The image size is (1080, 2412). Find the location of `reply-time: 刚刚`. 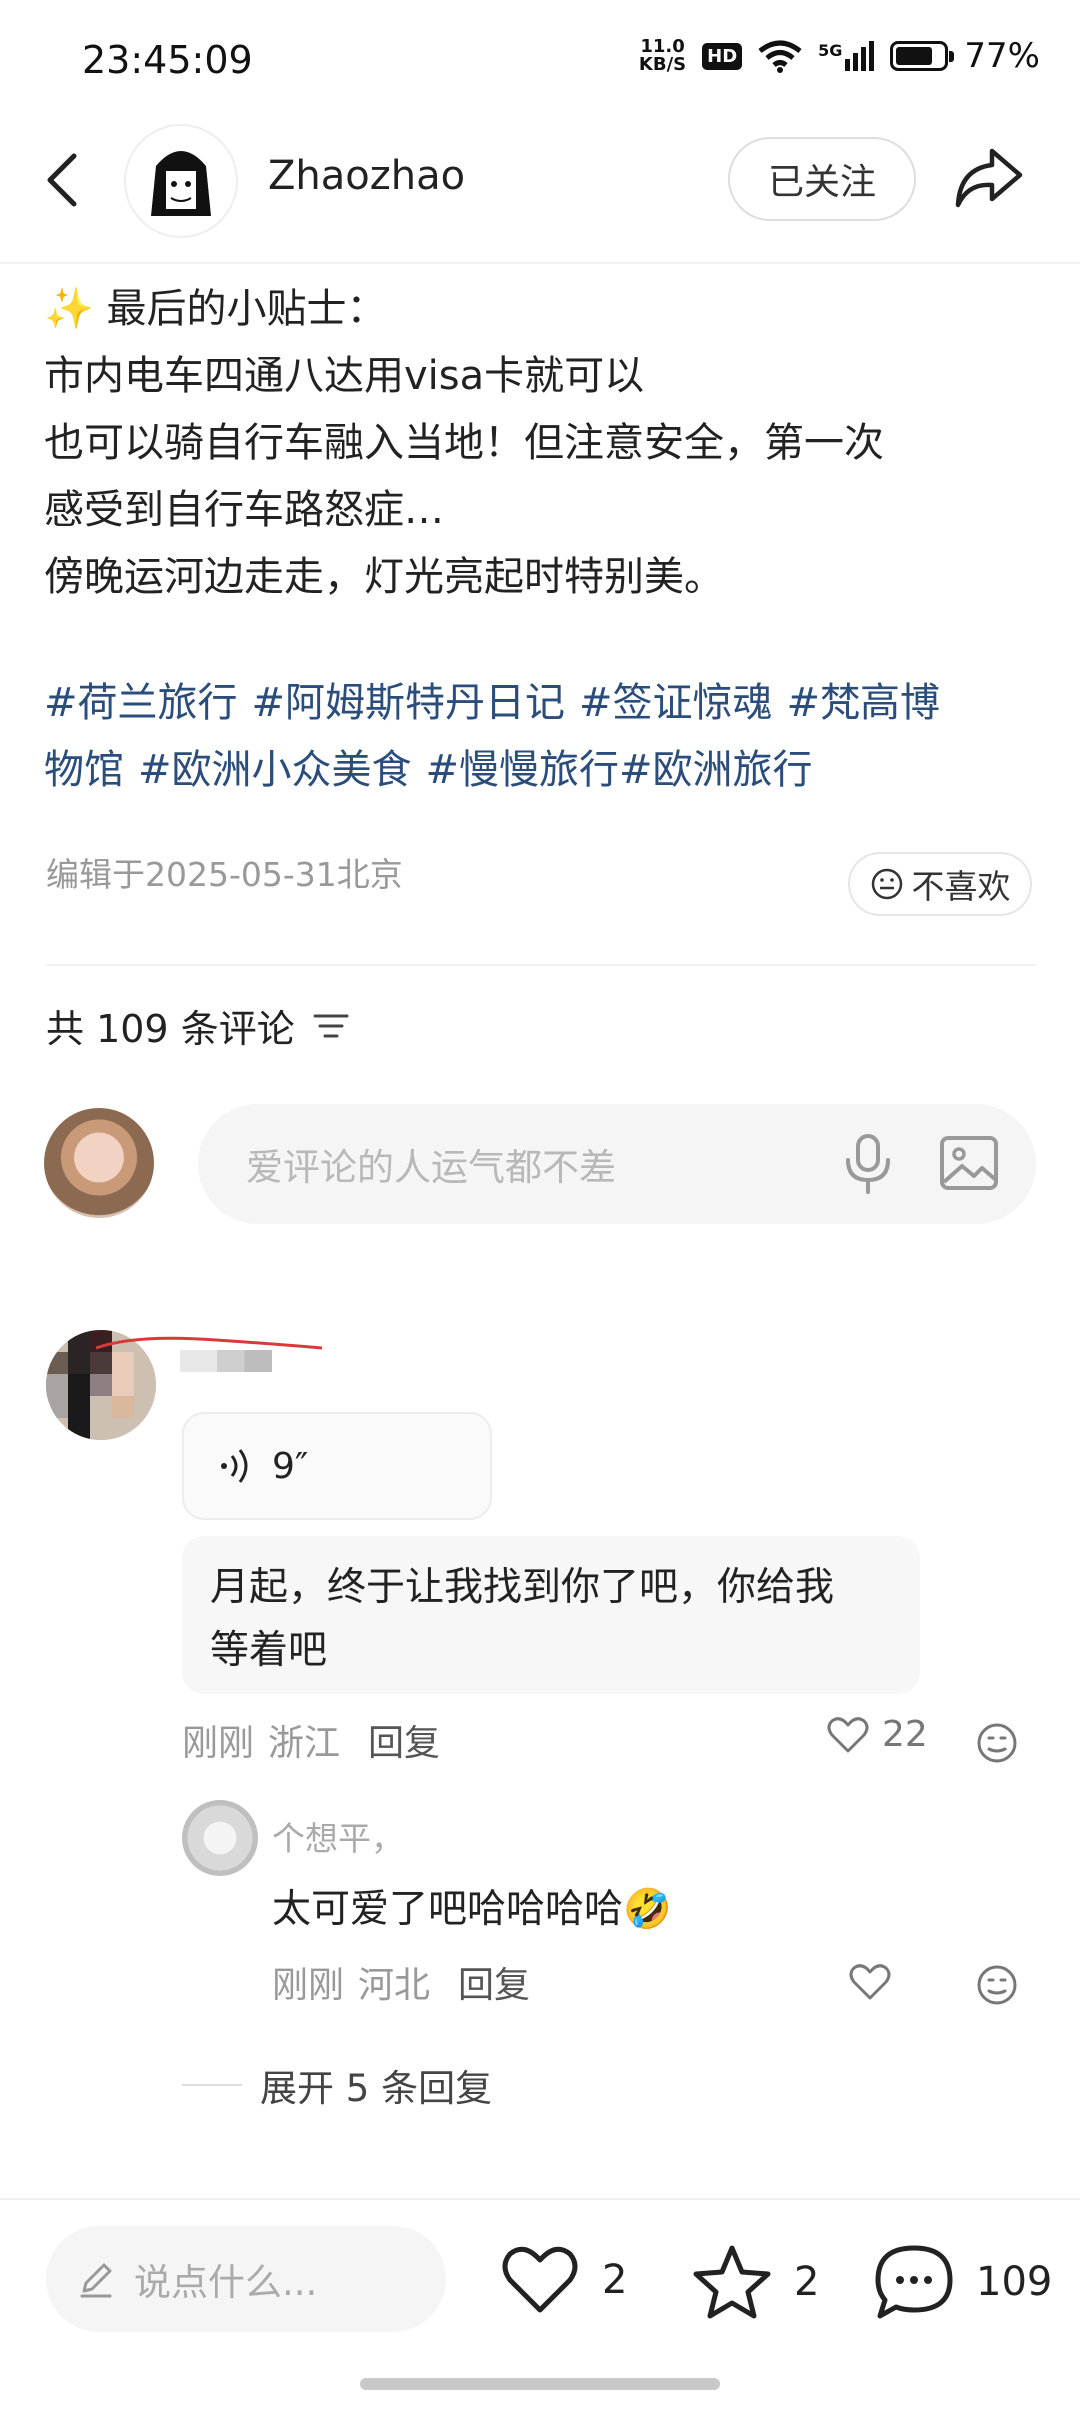

reply-time: 刚刚 is located at coordinates (308, 1985).